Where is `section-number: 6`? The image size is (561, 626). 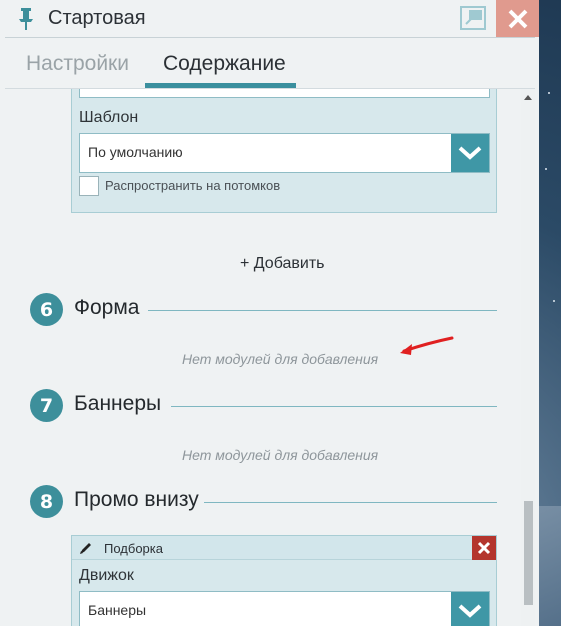 section-number: 6 is located at coordinates (46, 309).